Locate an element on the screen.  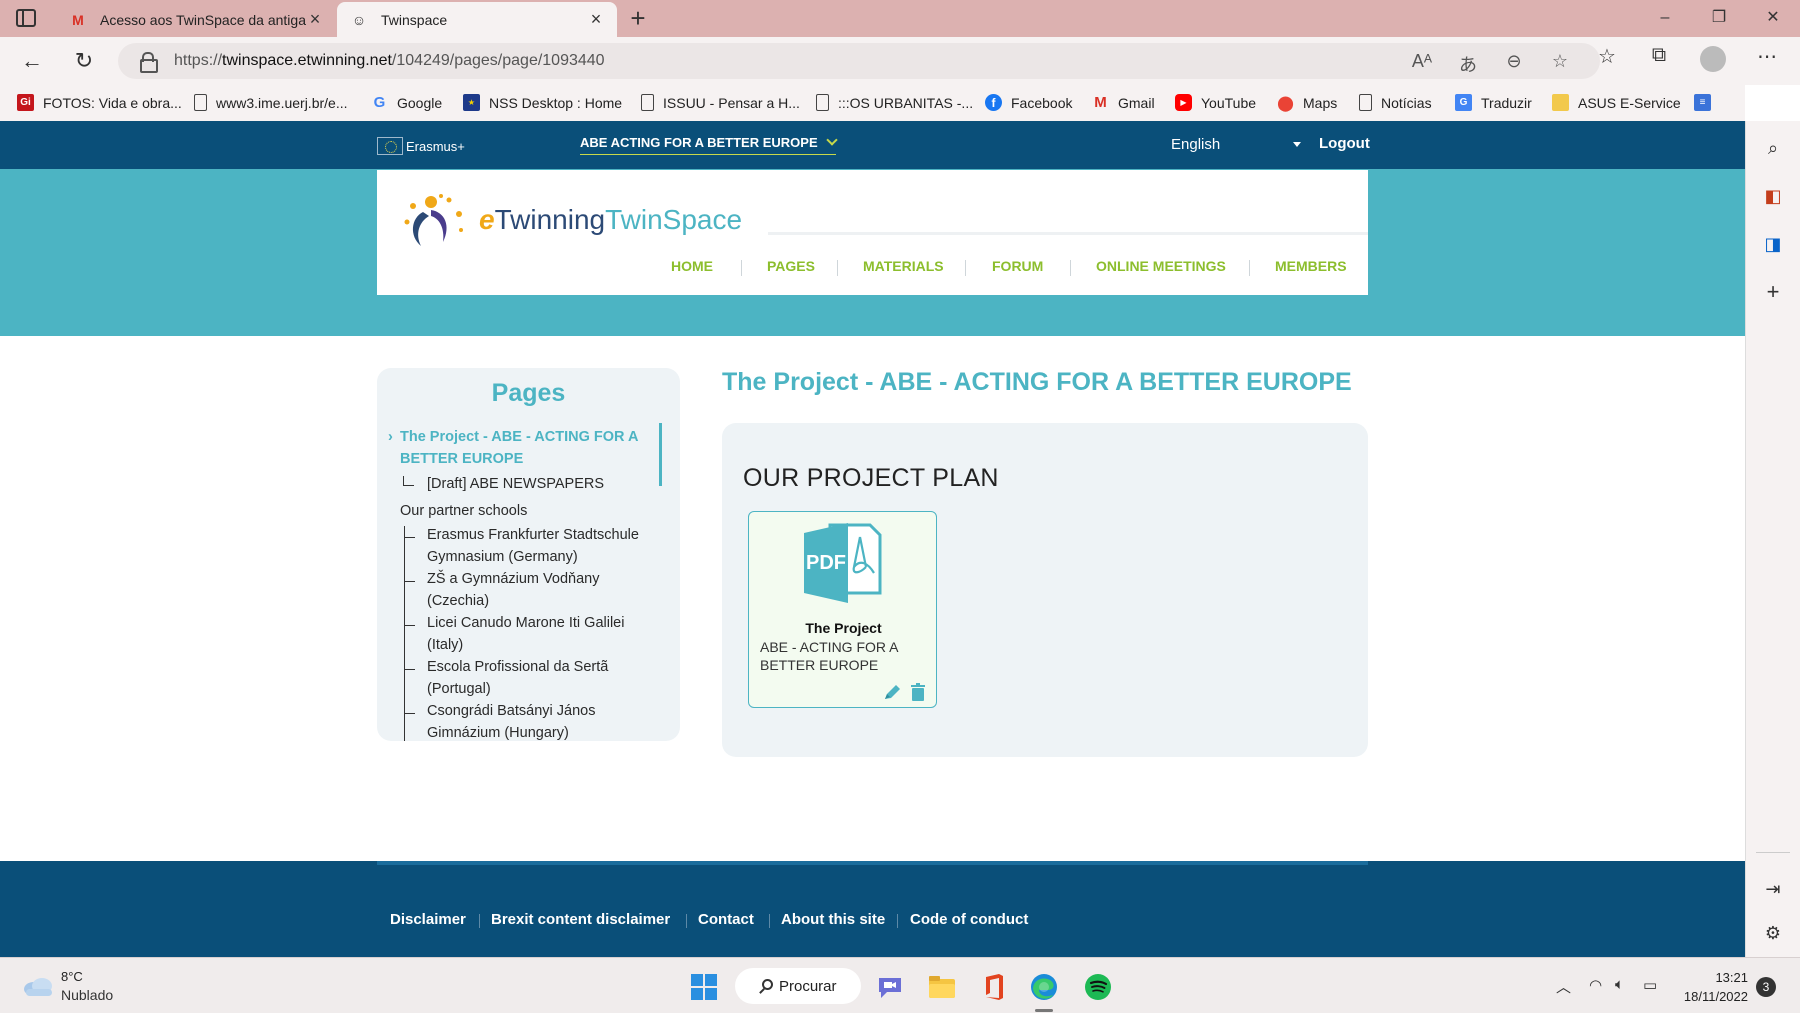
bookmark-other: ≡ is located at coordinates (1707, 102).